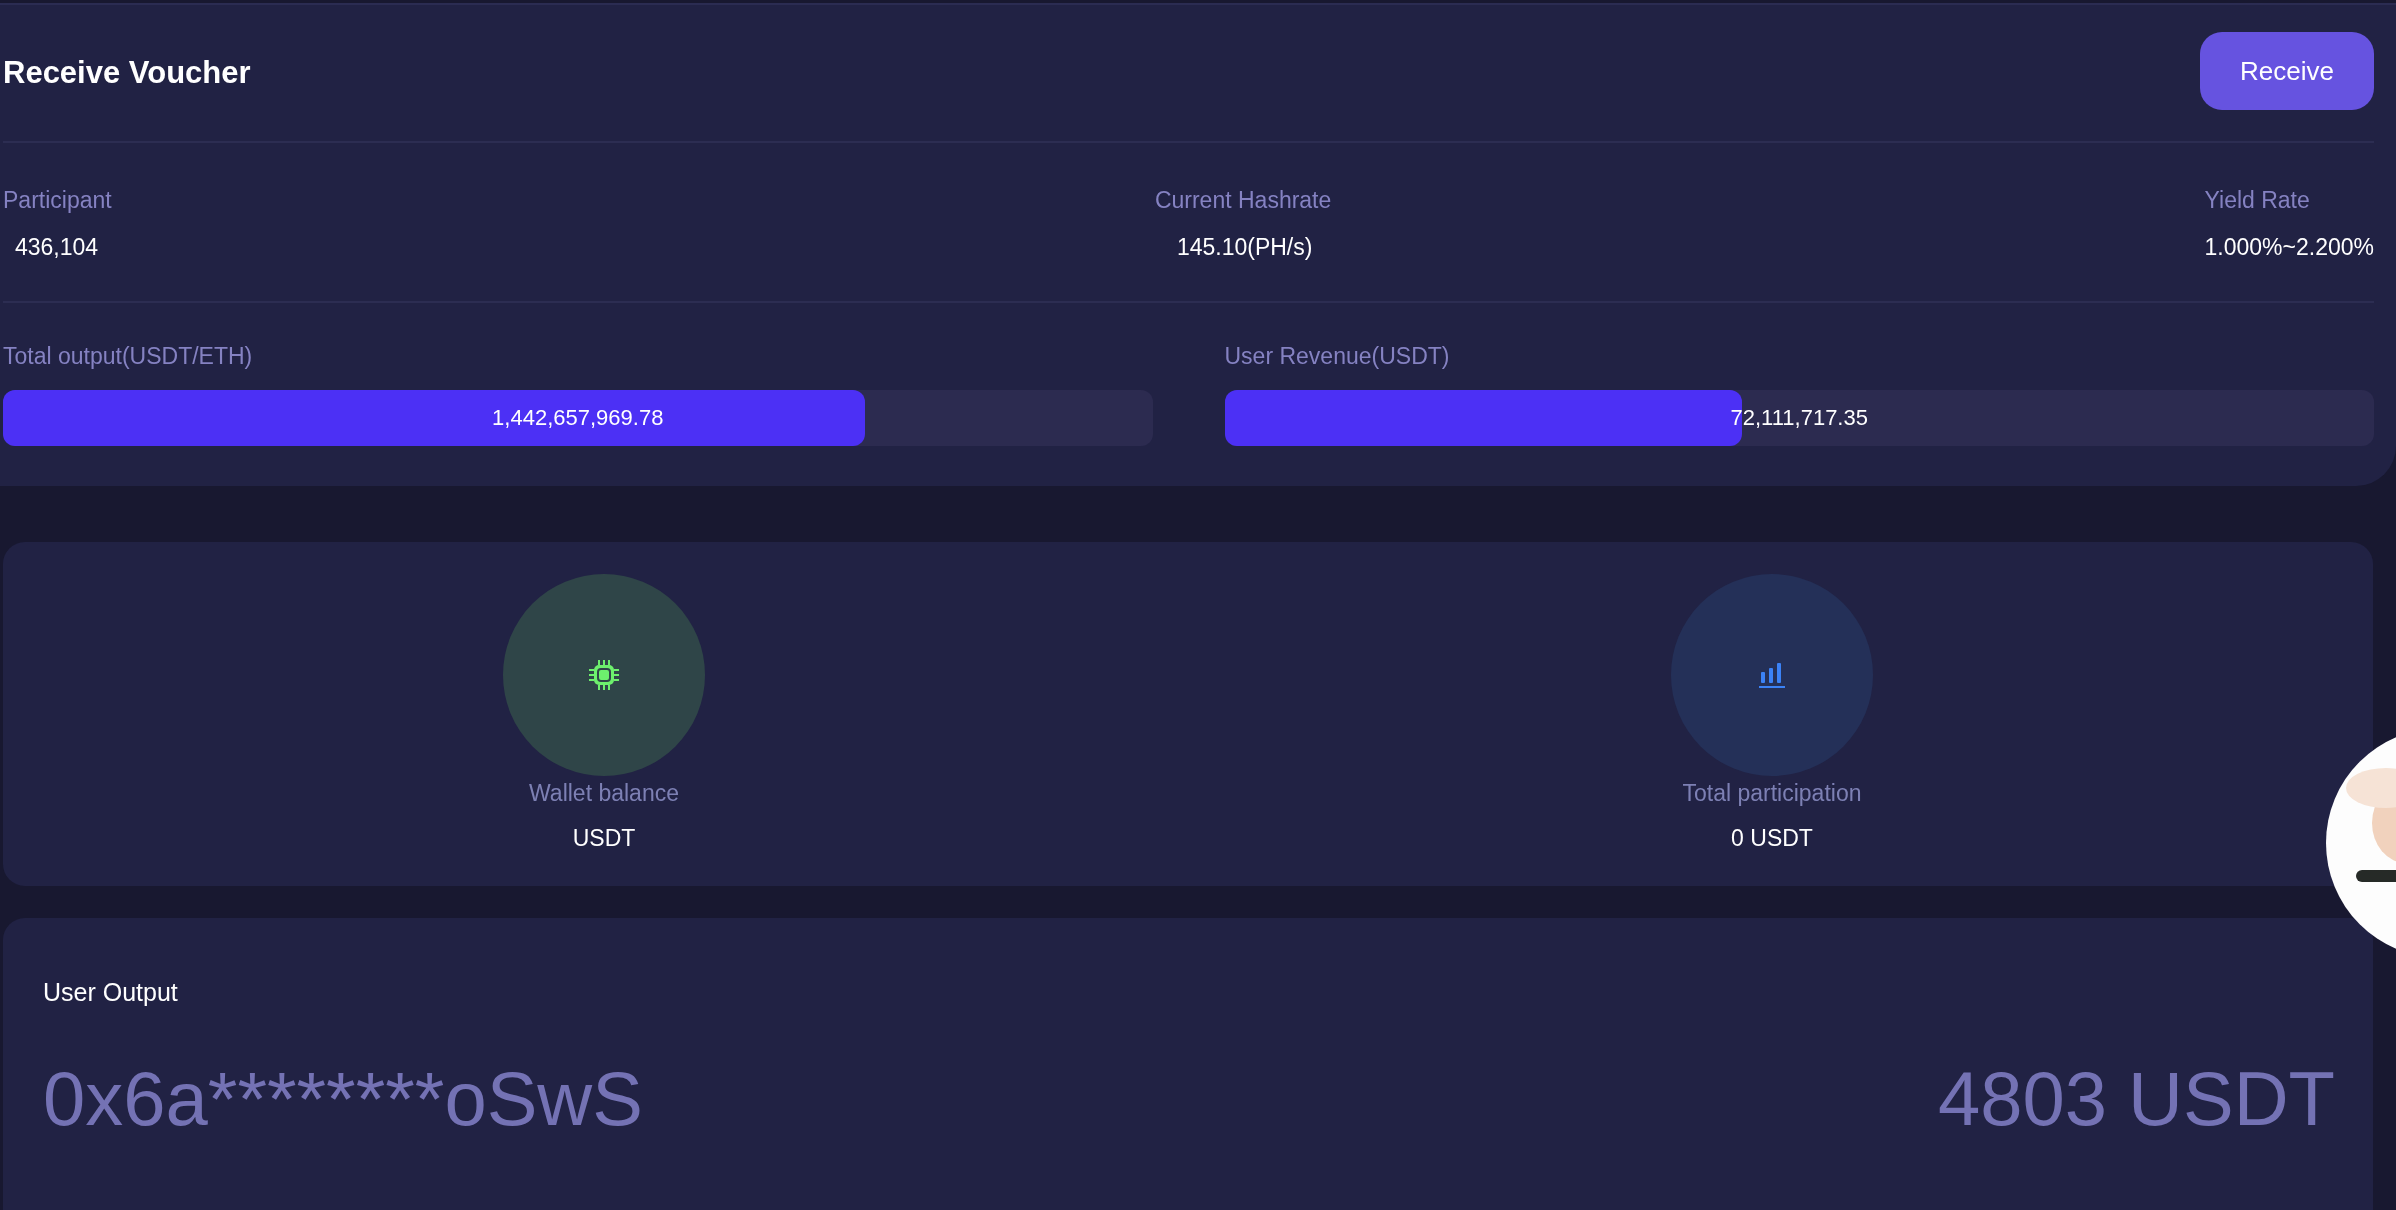 Image resolution: width=2396 pixels, height=1210 pixels. I want to click on progress-label: Total output(USDT/ETH), so click(128, 356).